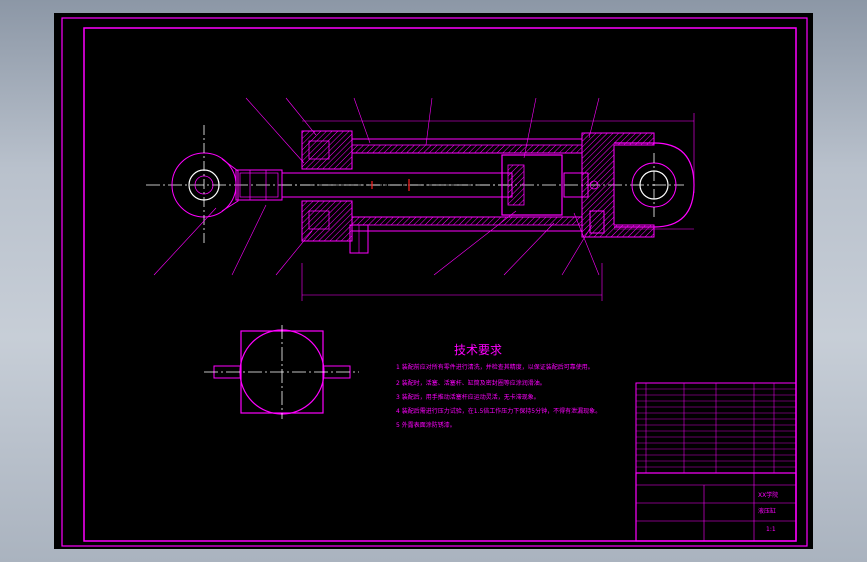 The width and height of the screenshot is (867, 562). I want to click on tech-requirements-title: 技术要求, so click(478, 350).